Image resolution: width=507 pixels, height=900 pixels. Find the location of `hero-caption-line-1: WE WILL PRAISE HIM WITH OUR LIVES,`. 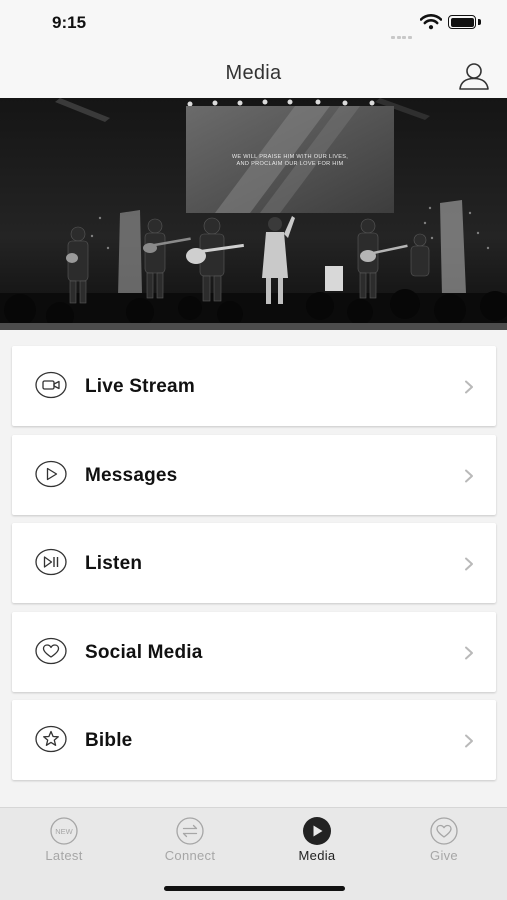

hero-caption-line-1: WE WILL PRAISE HIM WITH OUR LIVES, is located at coordinates (290, 157).